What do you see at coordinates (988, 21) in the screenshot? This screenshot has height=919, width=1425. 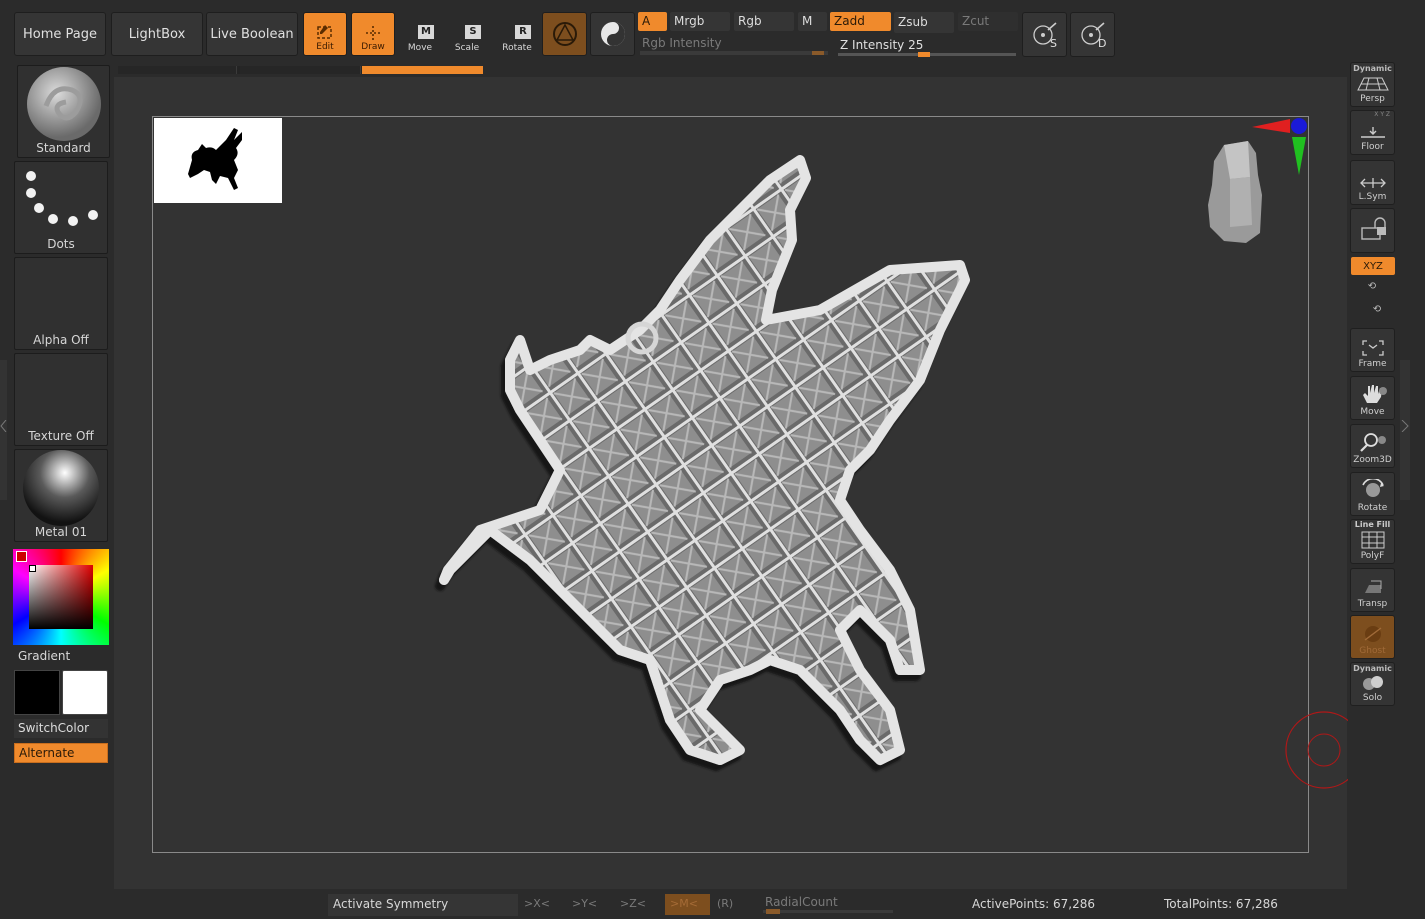 I see `zcut-button: Zcut` at bounding box center [988, 21].